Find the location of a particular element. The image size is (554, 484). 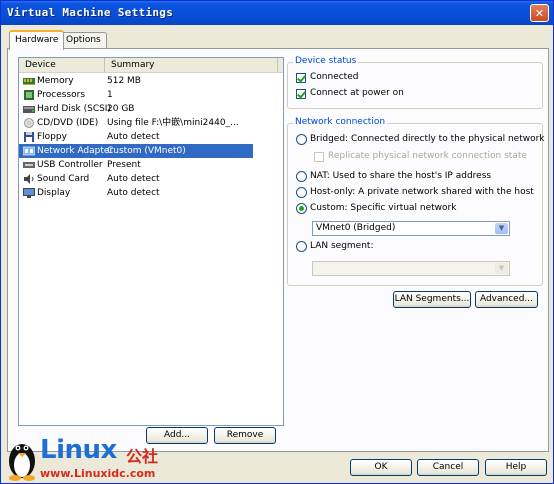

floppy-icon is located at coordinates (29, 137).